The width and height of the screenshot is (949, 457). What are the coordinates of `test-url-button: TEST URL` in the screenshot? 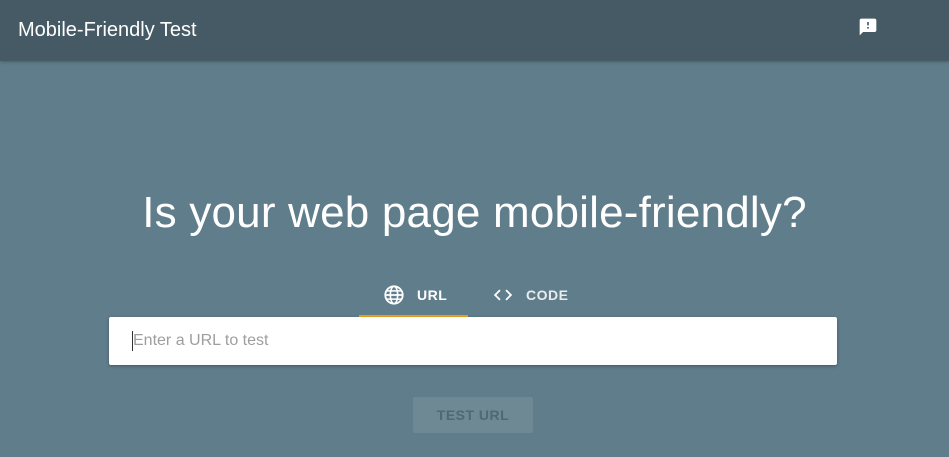 It's located at (473, 415).